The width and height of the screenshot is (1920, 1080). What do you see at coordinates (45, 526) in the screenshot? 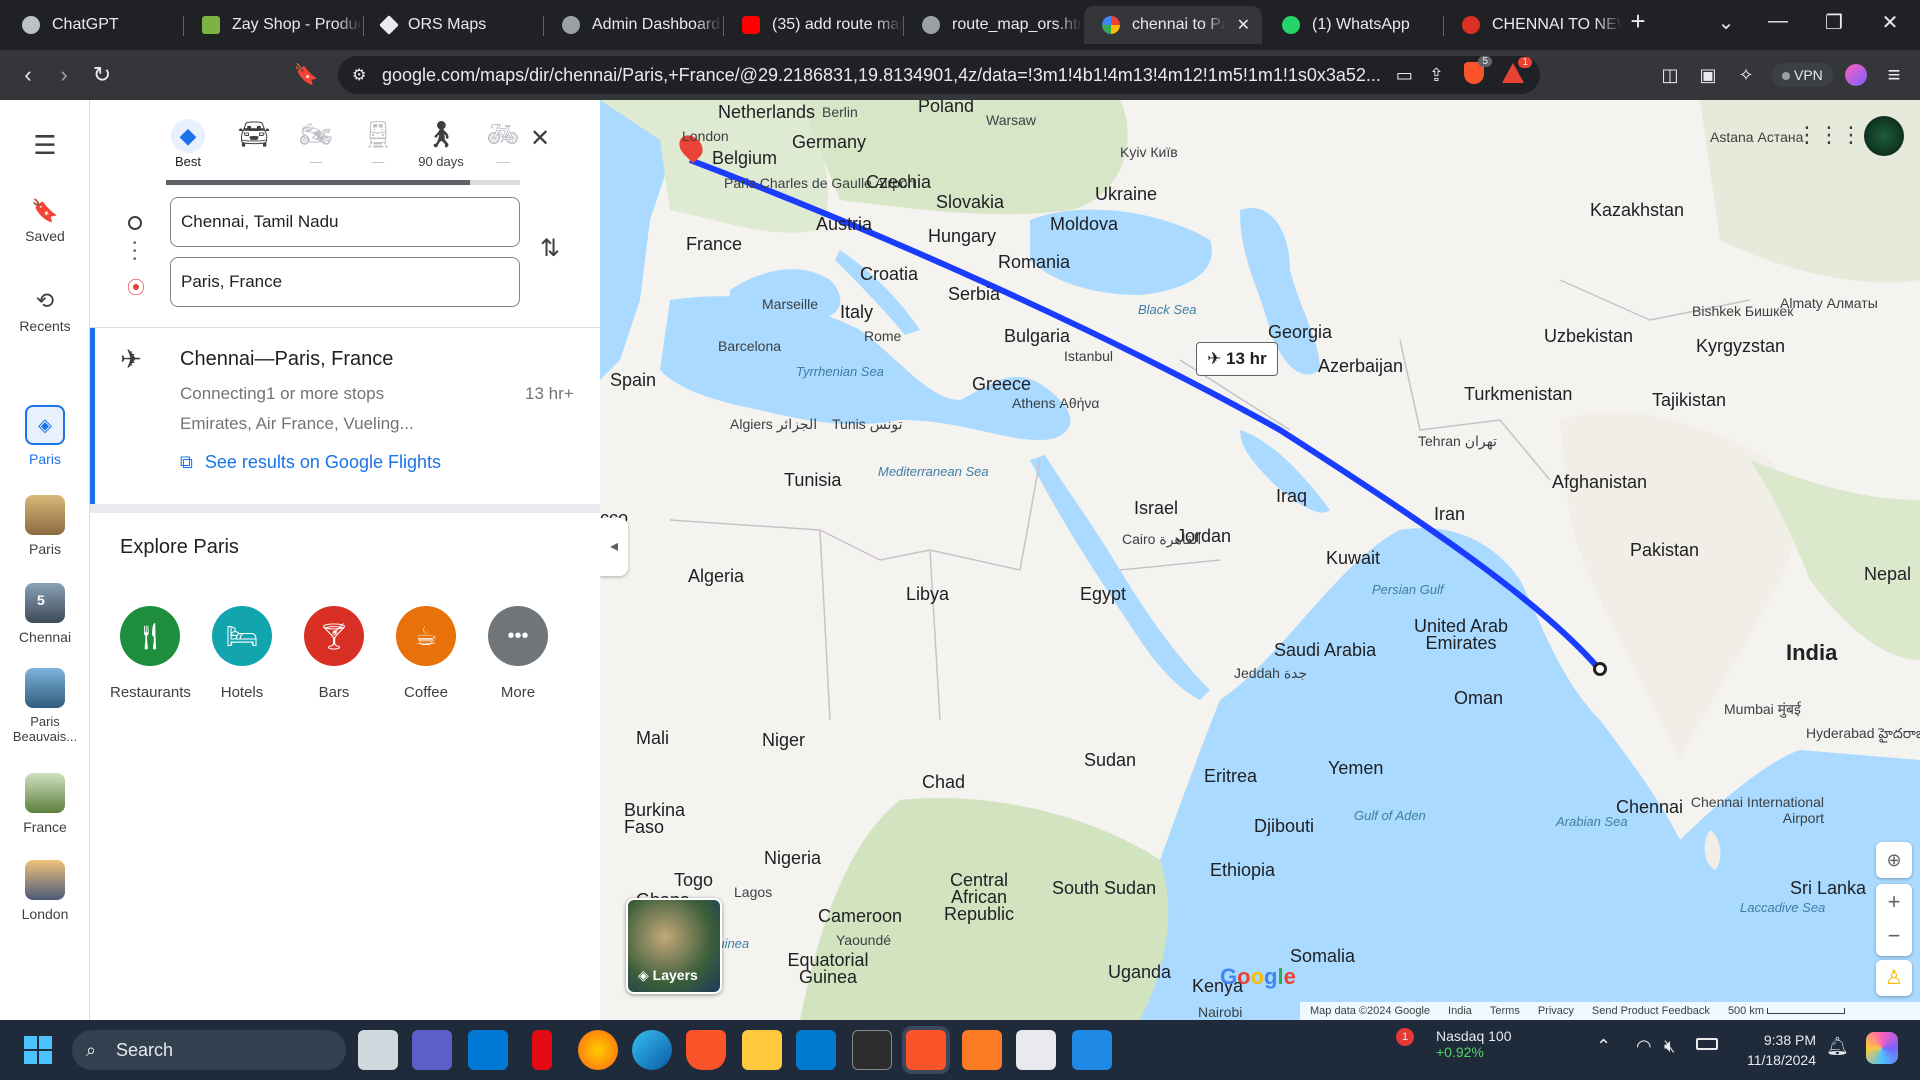
I see `rail-item-paris: Paris` at bounding box center [45, 526].